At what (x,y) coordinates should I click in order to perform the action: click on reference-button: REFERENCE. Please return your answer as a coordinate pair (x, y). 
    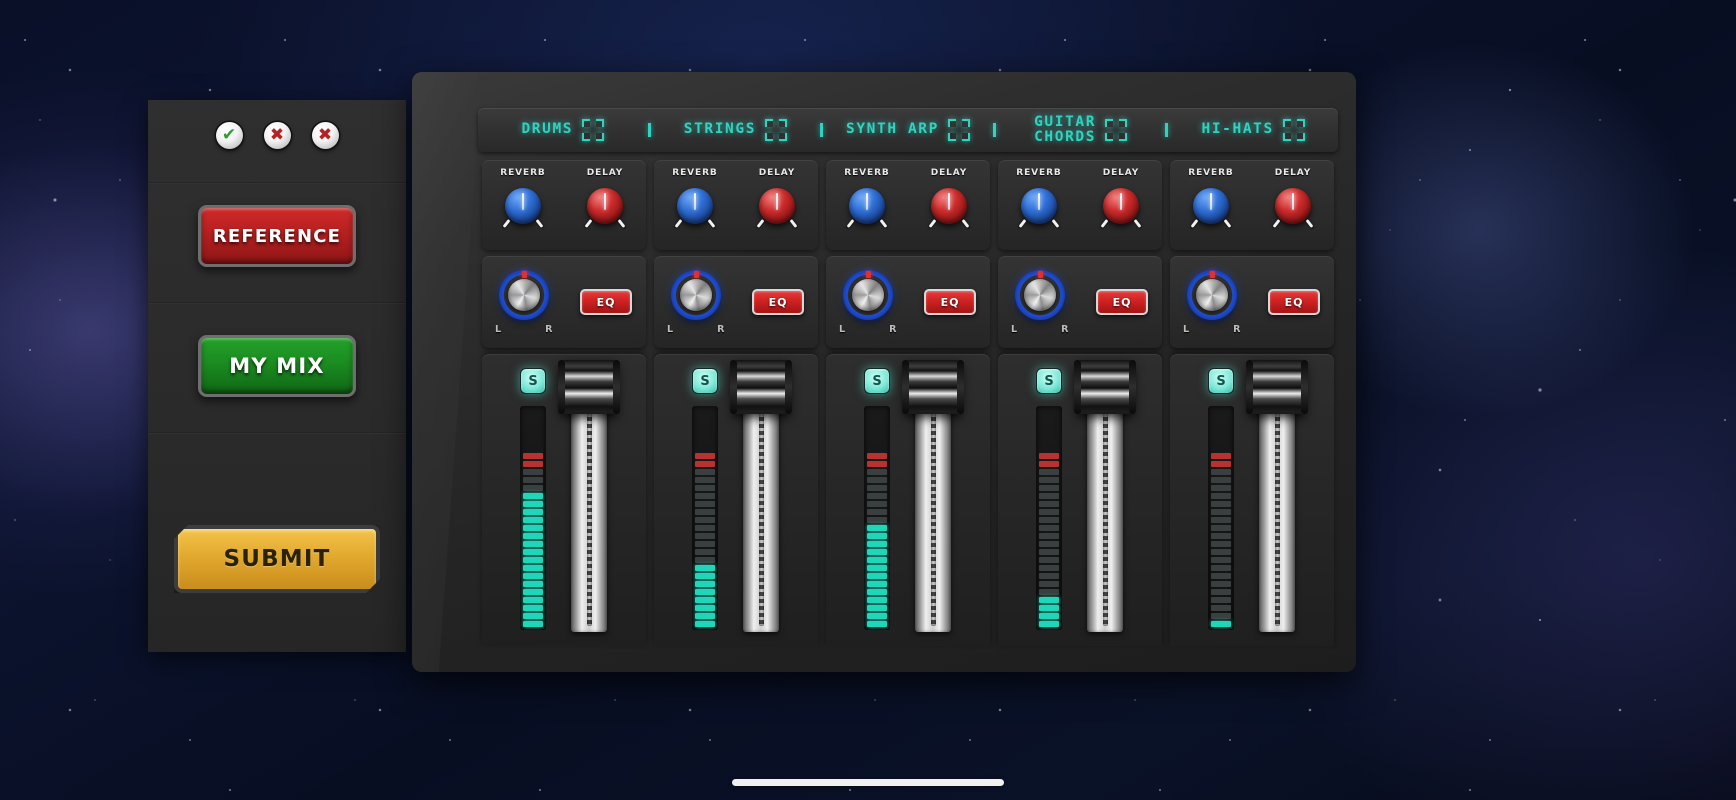
    Looking at the image, I should click on (277, 236).